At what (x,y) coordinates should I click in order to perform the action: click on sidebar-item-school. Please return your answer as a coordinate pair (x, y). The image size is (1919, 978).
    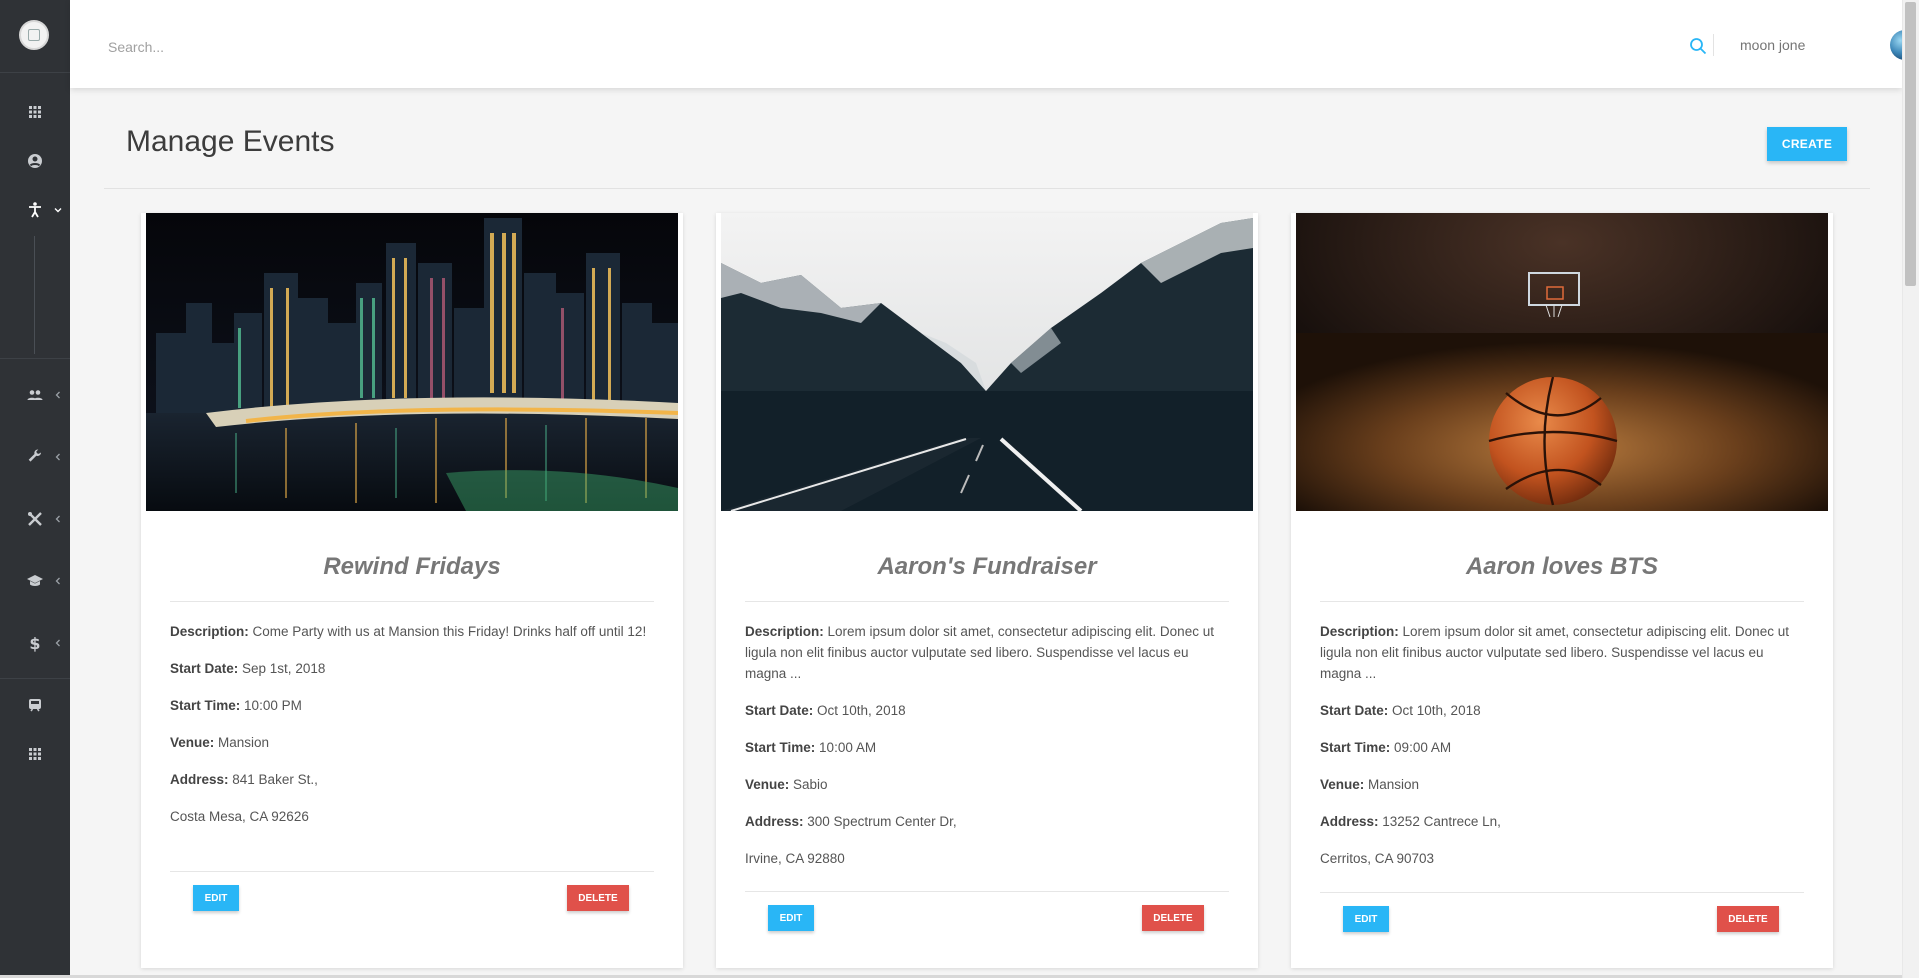
    Looking at the image, I should click on (35, 581).